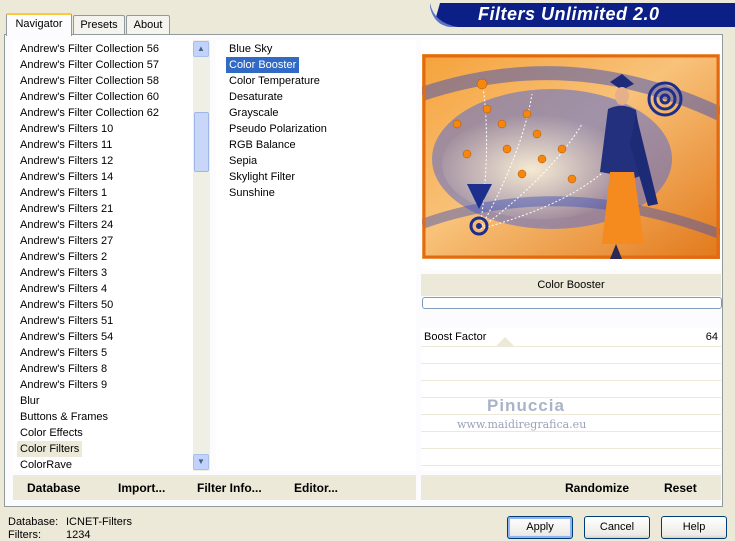 The image size is (735, 541). Describe the element at coordinates (262, 177) in the screenshot. I see `filter-item: Skylight Filter` at that location.